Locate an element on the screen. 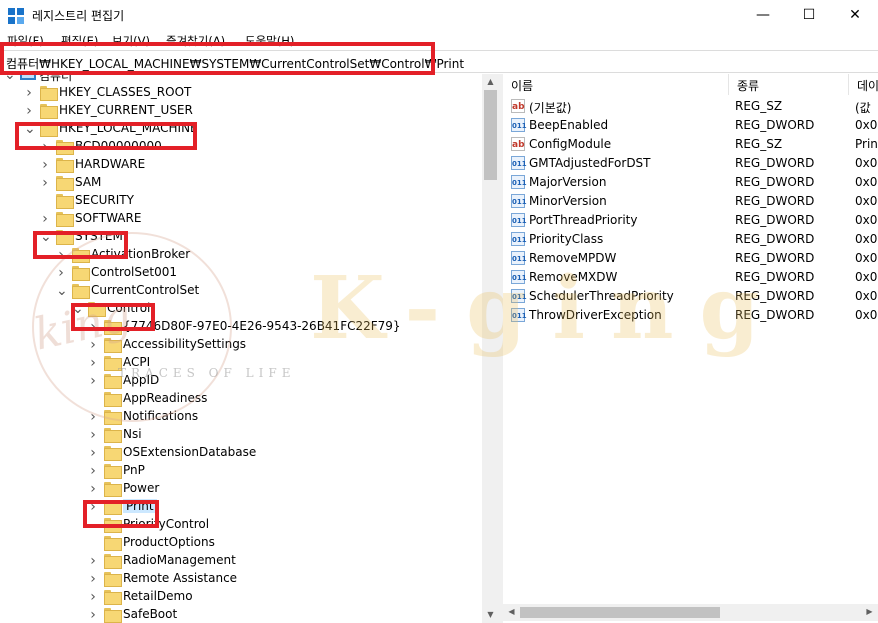 The image size is (878, 623). scroll-left-icon: ◀ is located at coordinates (511, 612).